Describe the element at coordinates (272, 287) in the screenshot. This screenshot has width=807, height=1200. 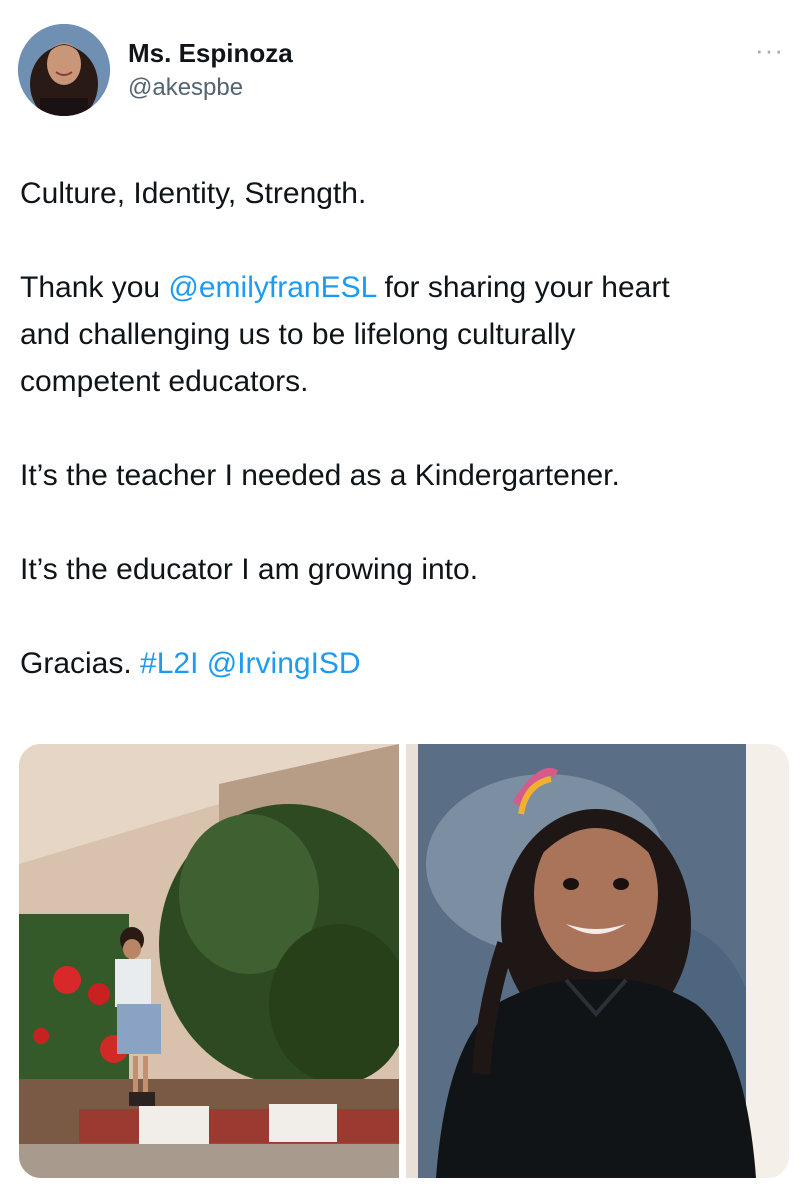
I see `mention-link: @emilyfranESL` at that location.